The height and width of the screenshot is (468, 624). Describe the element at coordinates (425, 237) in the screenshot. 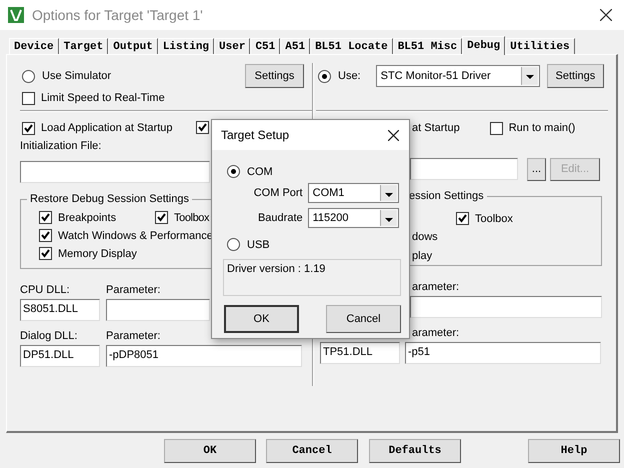

I see `option-label: dows` at that location.